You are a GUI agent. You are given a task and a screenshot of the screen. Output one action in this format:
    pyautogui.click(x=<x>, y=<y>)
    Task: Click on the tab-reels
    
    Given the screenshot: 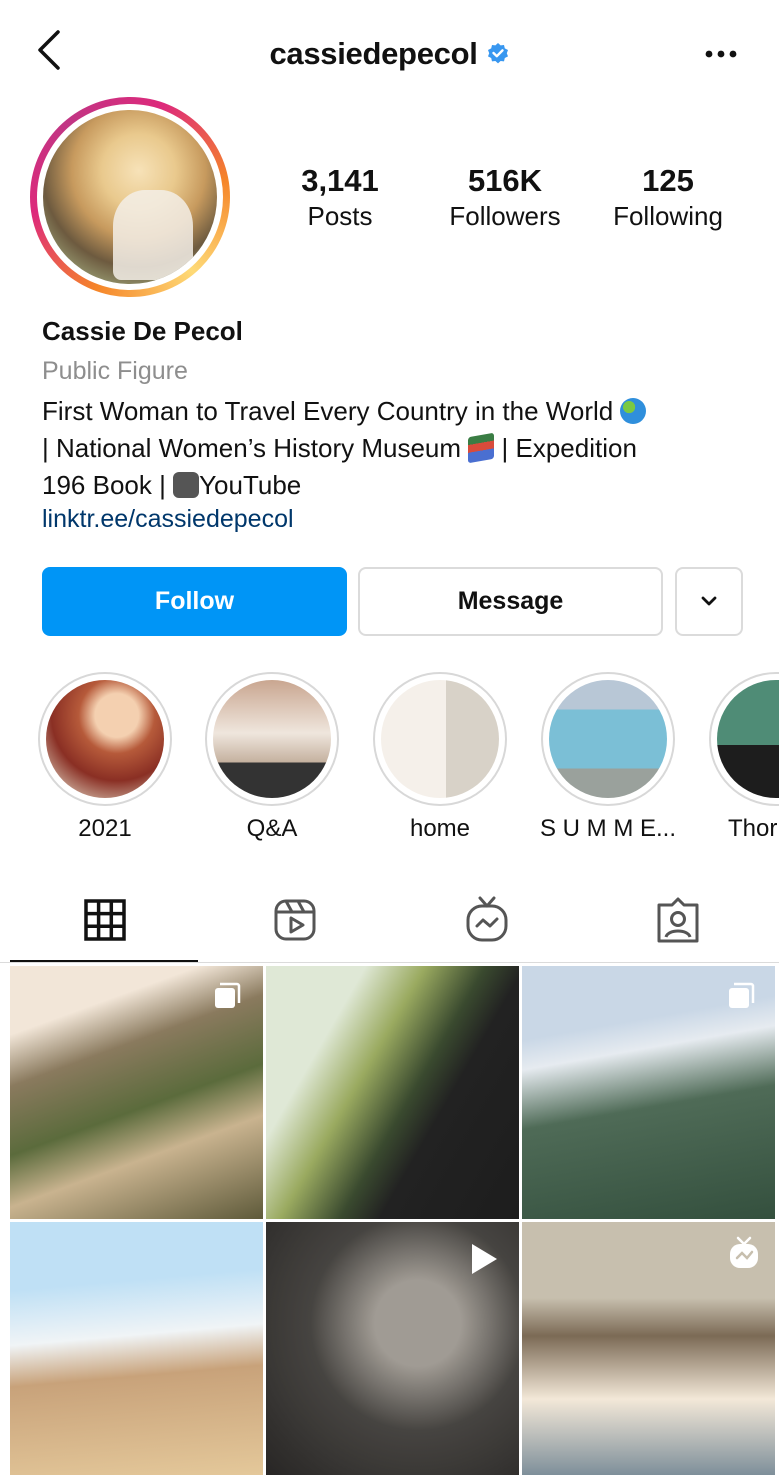 What is the action you would take?
    pyautogui.click(x=295, y=920)
    